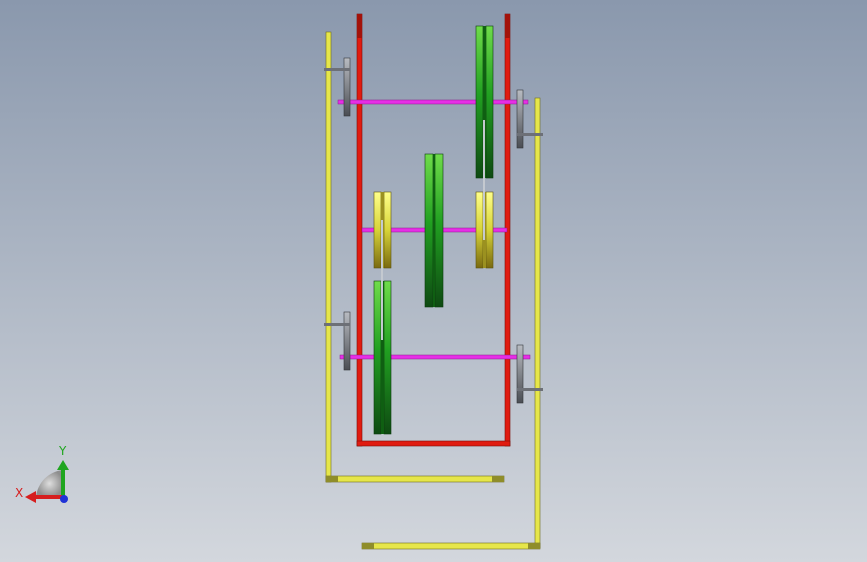 The height and width of the screenshot is (562, 867). I want to click on x-axis-label: X, so click(19, 493).